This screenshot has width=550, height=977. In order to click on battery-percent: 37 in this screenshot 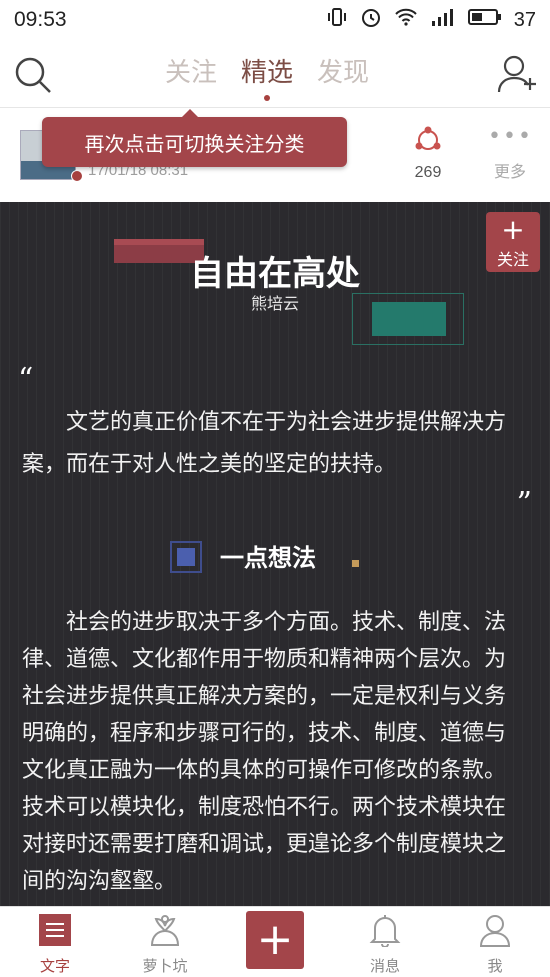, I will do `click(524, 19)`.